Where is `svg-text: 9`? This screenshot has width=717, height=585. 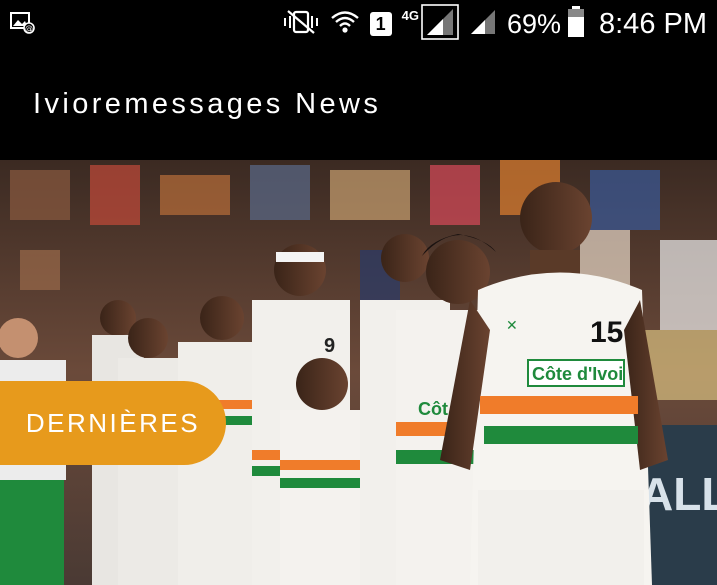 svg-text: 9 is located at coordinates (329, 346).